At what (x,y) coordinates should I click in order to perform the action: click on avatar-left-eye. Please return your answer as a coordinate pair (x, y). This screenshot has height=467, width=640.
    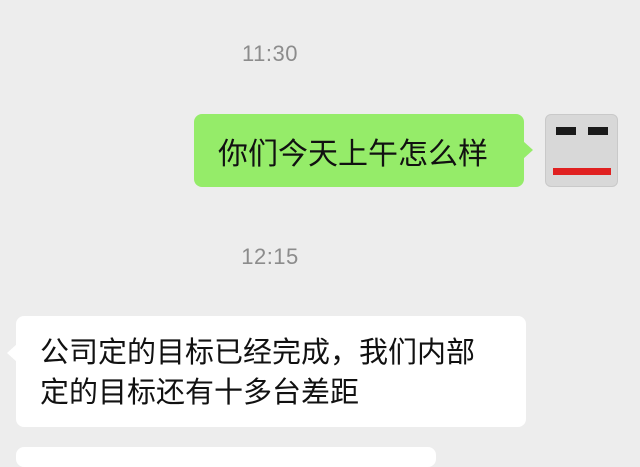
    Looking at the image, I should click on (566, 131).